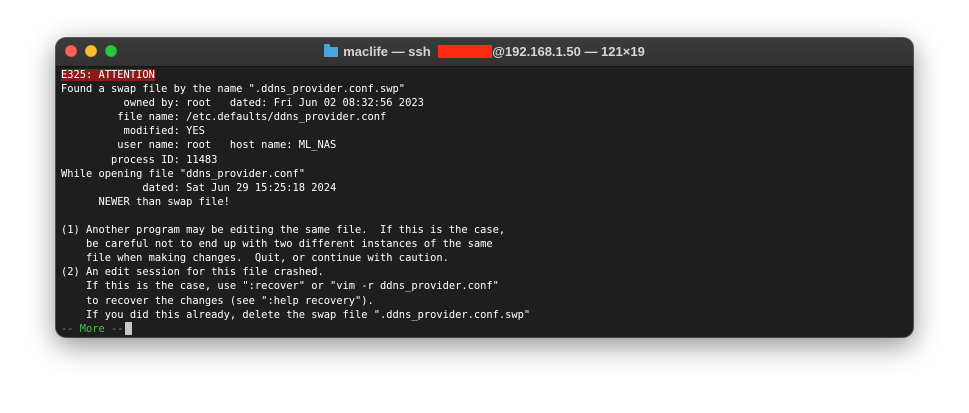 The image size is (969, 413). I want to click on terminal-line: modified: YES, so click(133, 131).